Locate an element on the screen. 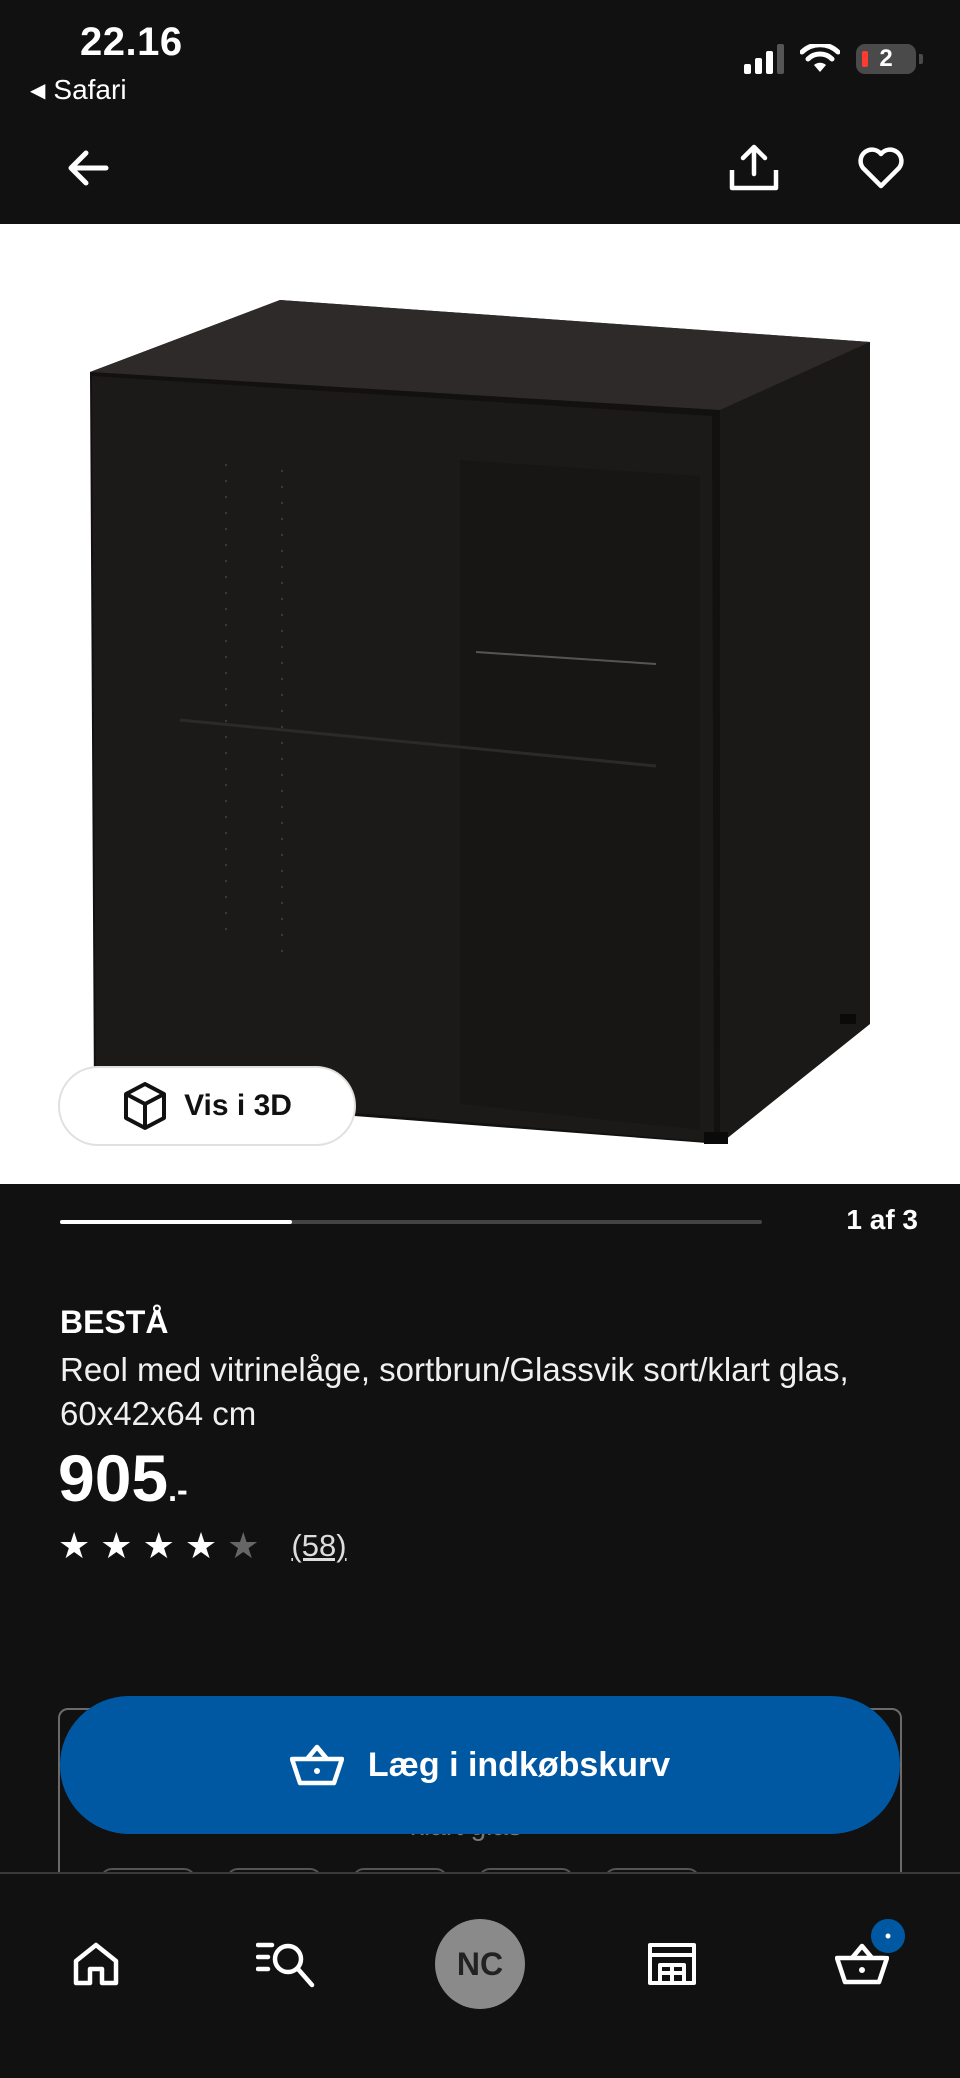 Image resolution: width=960 pixels, height=2078 pixels. cube-icon is located at coordinates (145, 1106).